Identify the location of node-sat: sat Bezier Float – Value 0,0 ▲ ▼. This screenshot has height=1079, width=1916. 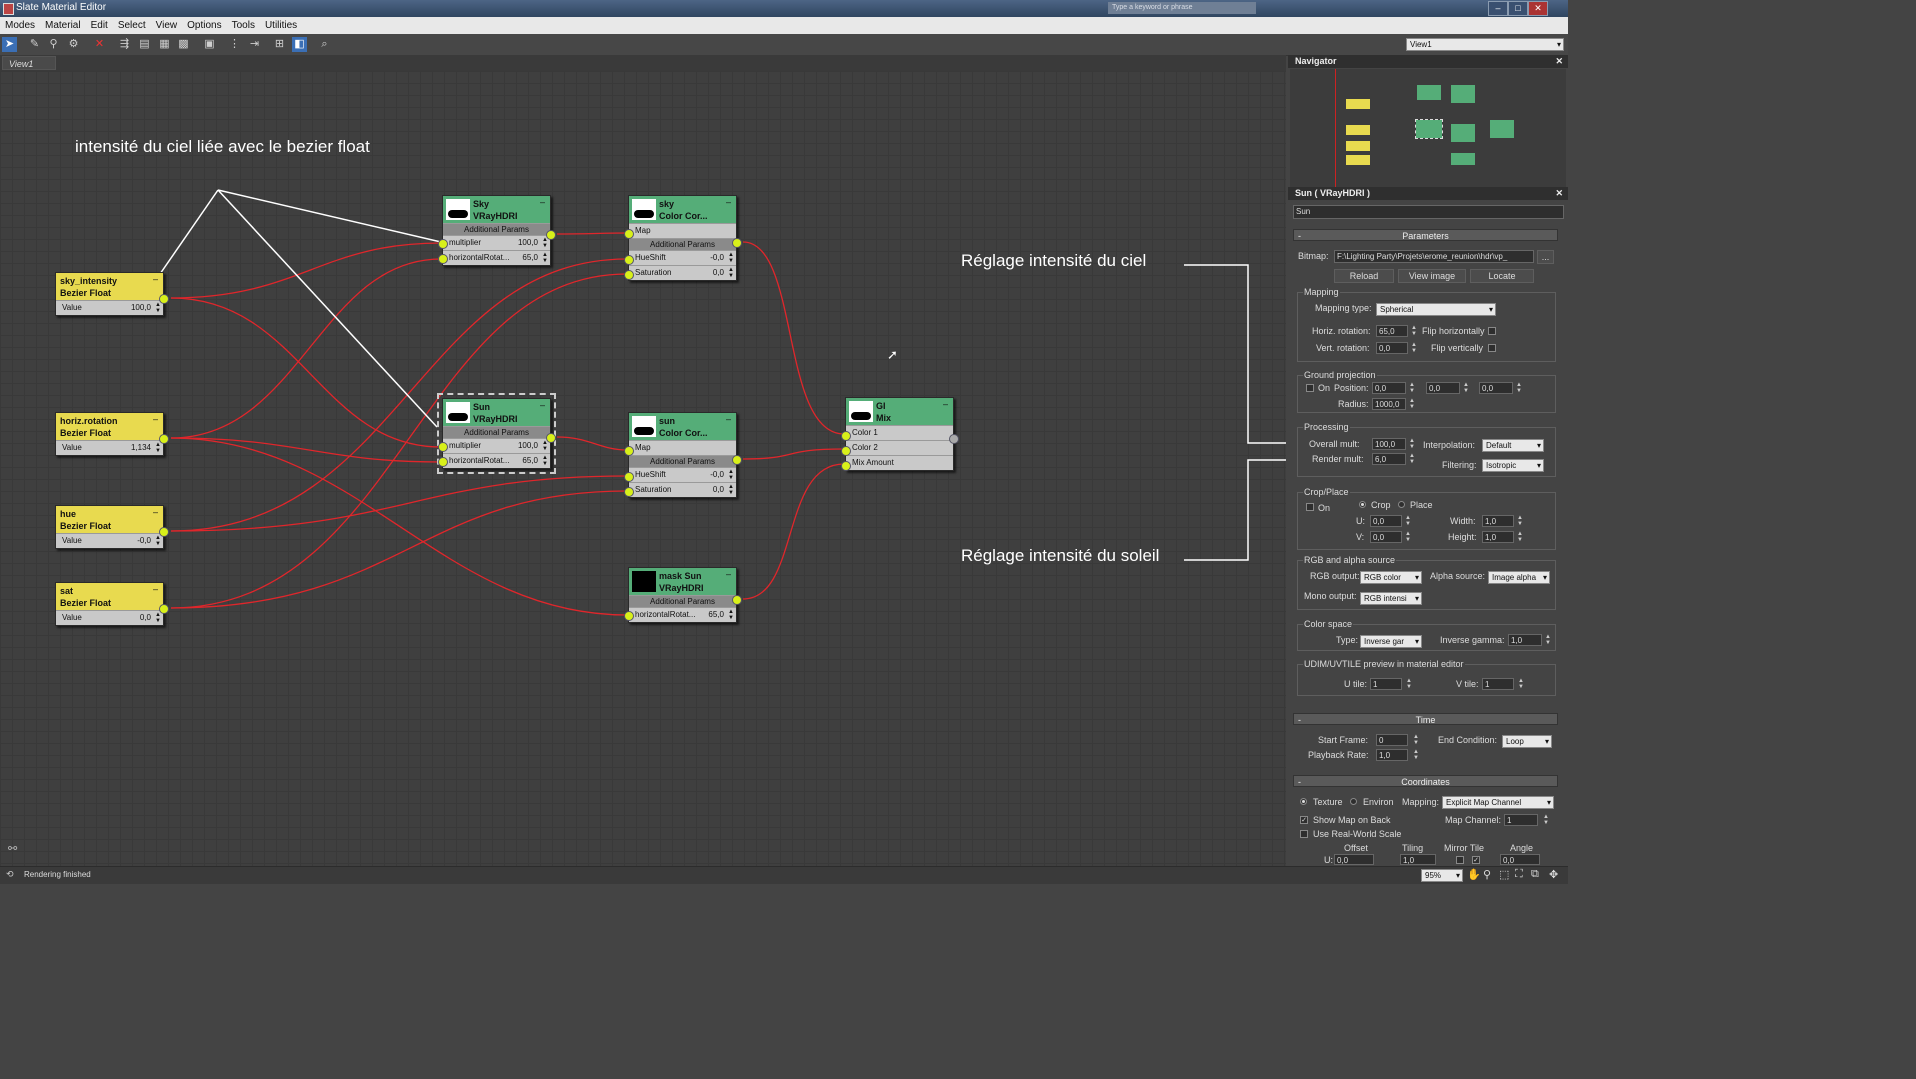
(112, 604).